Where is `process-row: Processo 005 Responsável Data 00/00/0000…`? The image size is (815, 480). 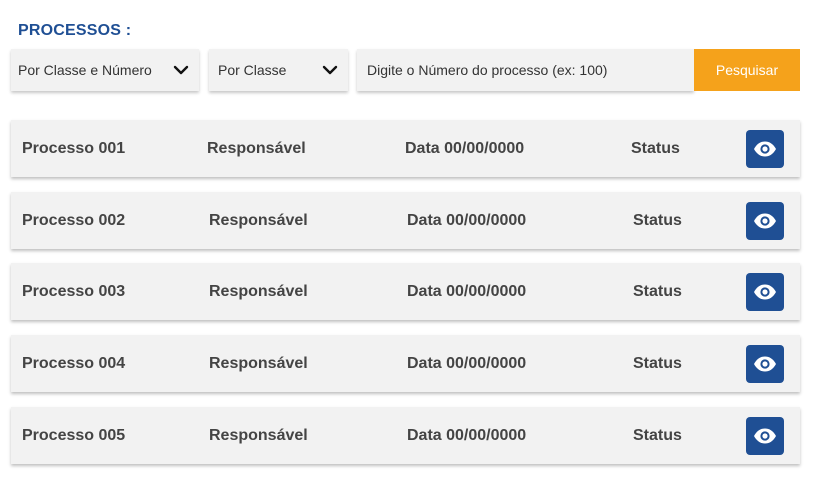 process-row: Processo 005 Responsável Data 00/00/0000… is located at coordinates (405, 435).